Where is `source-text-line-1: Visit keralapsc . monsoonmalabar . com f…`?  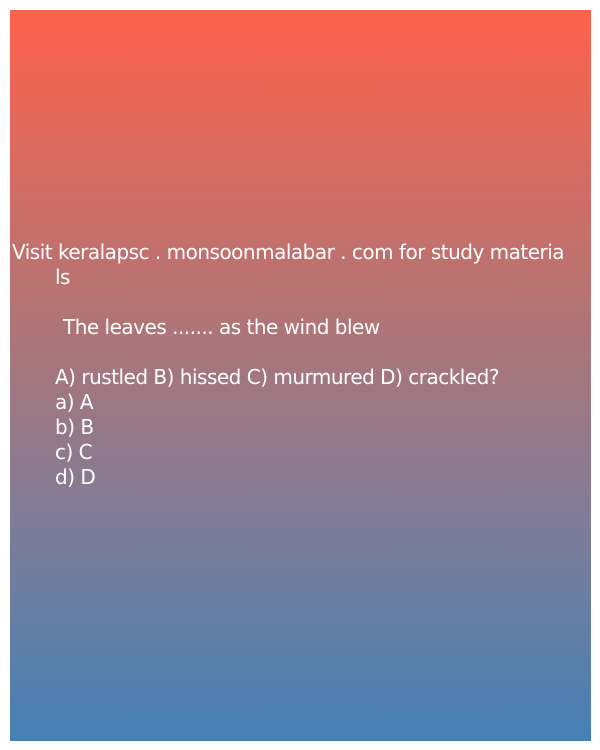
source-text-line-1: Visit keralapsc . monsoonmalabar . com f… is located at coordinates (288, 252).